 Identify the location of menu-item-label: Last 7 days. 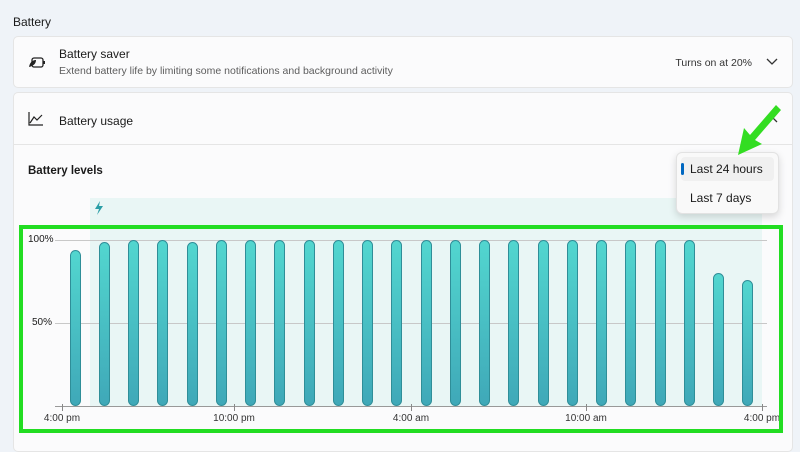
(721, 198).